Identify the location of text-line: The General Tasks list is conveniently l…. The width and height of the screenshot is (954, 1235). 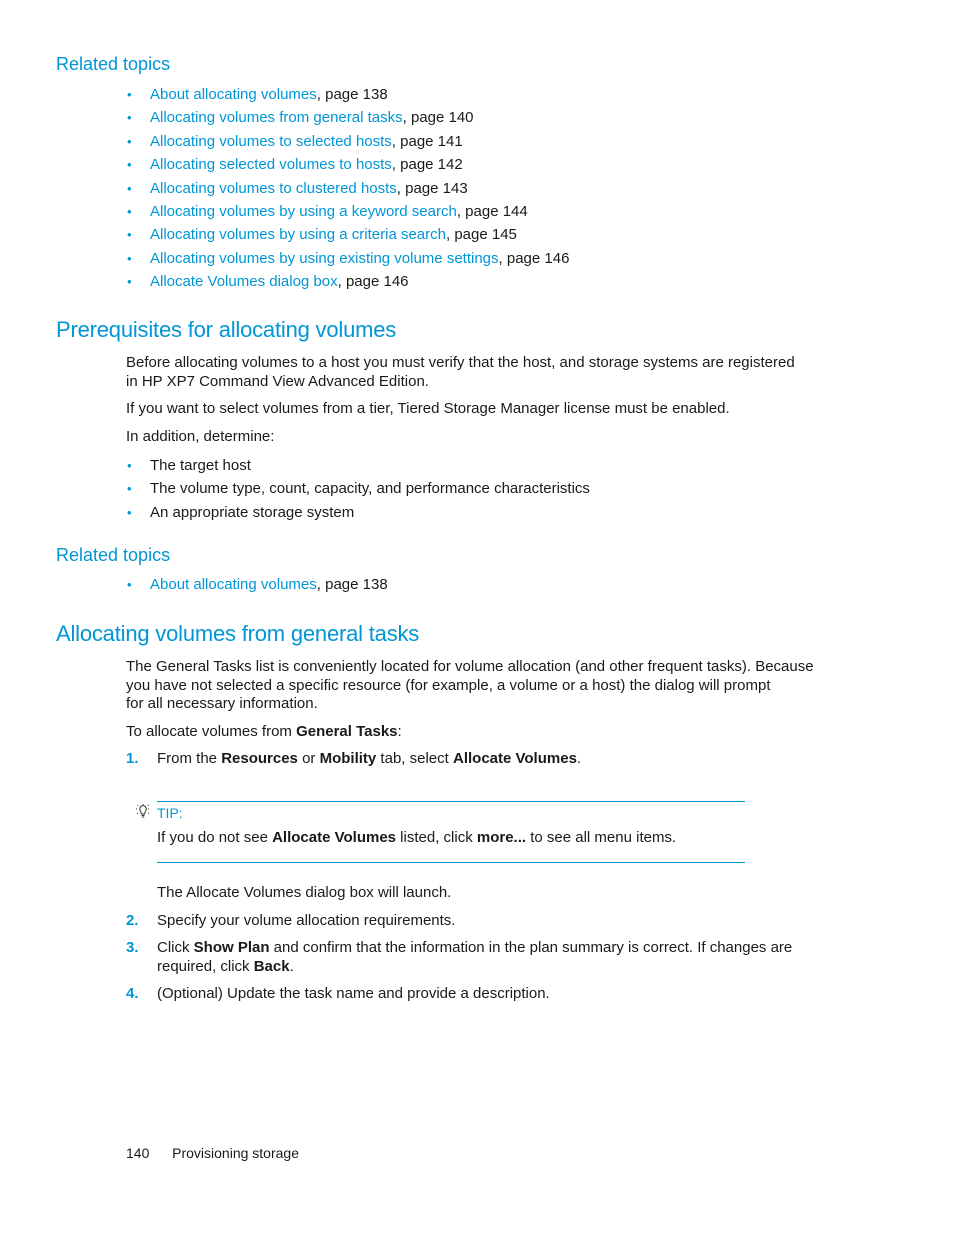
(470, 666).